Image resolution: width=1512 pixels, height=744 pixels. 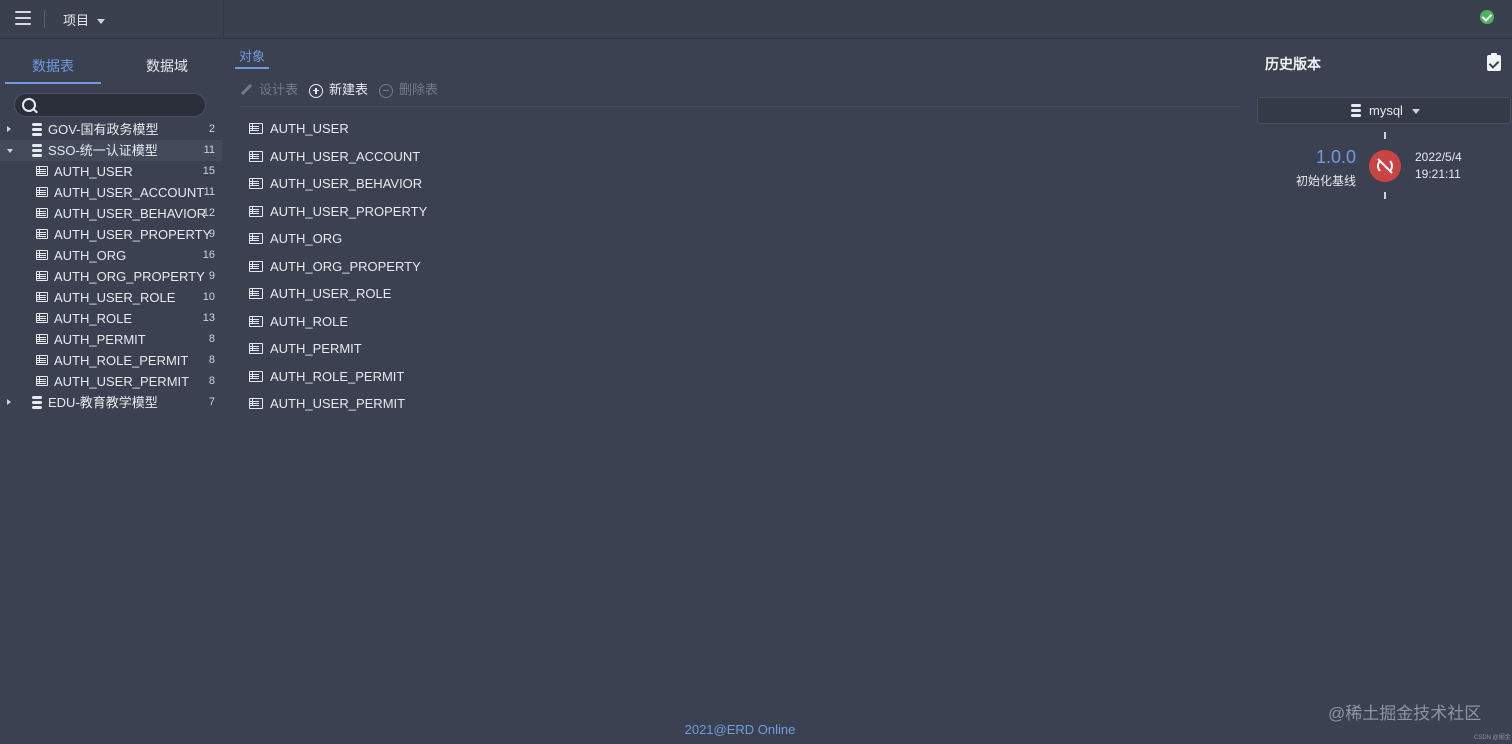 What do you see at coordinates (211, 129) in the screenshot?
I see `tree-node-count: 2` at bounding box center [211, 129].